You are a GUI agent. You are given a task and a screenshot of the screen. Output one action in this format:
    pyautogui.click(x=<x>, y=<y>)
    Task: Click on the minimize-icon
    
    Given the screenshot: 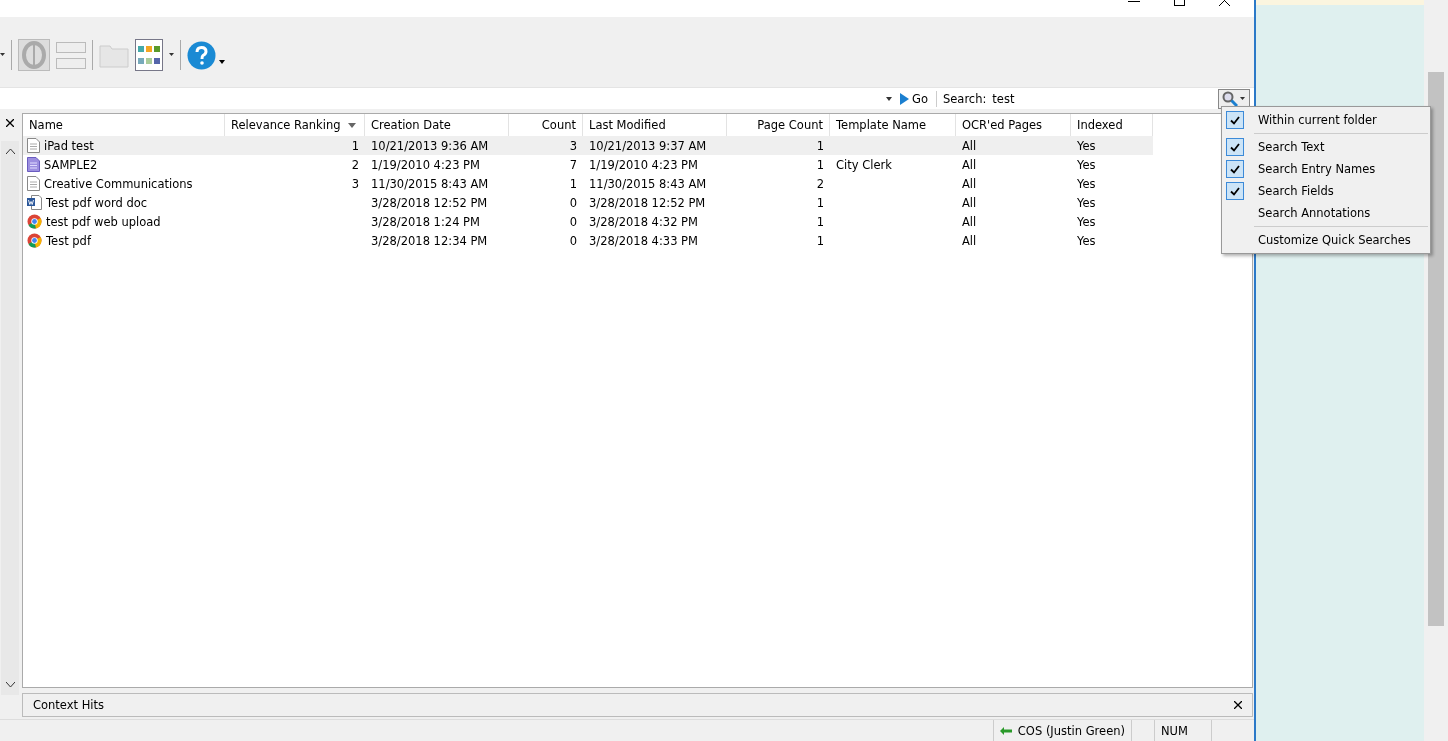 What is the action you would take?
    pyautogui.click(x=1134, y=2)
    